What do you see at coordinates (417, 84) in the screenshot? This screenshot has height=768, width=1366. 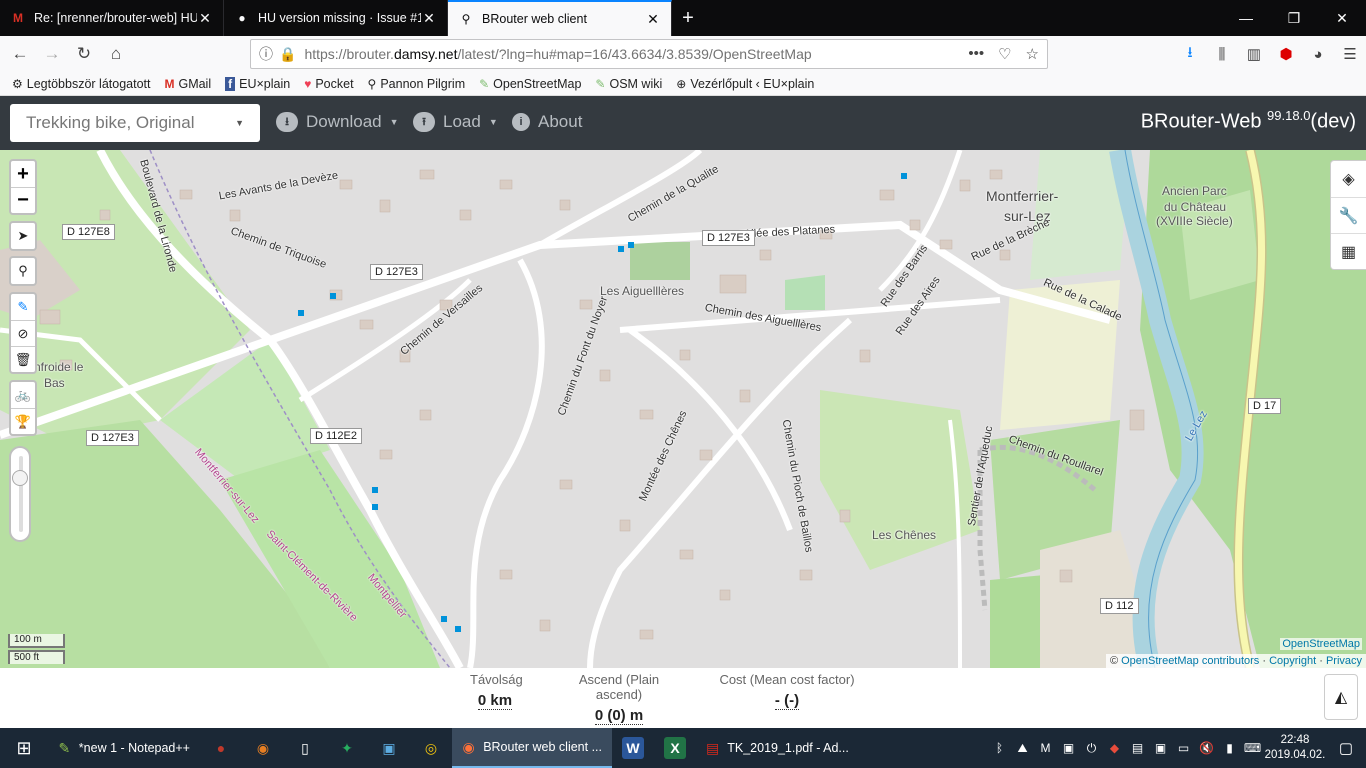 I see `bookmark-pannon-pilgrim: ⚲ Pannon Pilgrim` at bounding box center [417, 84].